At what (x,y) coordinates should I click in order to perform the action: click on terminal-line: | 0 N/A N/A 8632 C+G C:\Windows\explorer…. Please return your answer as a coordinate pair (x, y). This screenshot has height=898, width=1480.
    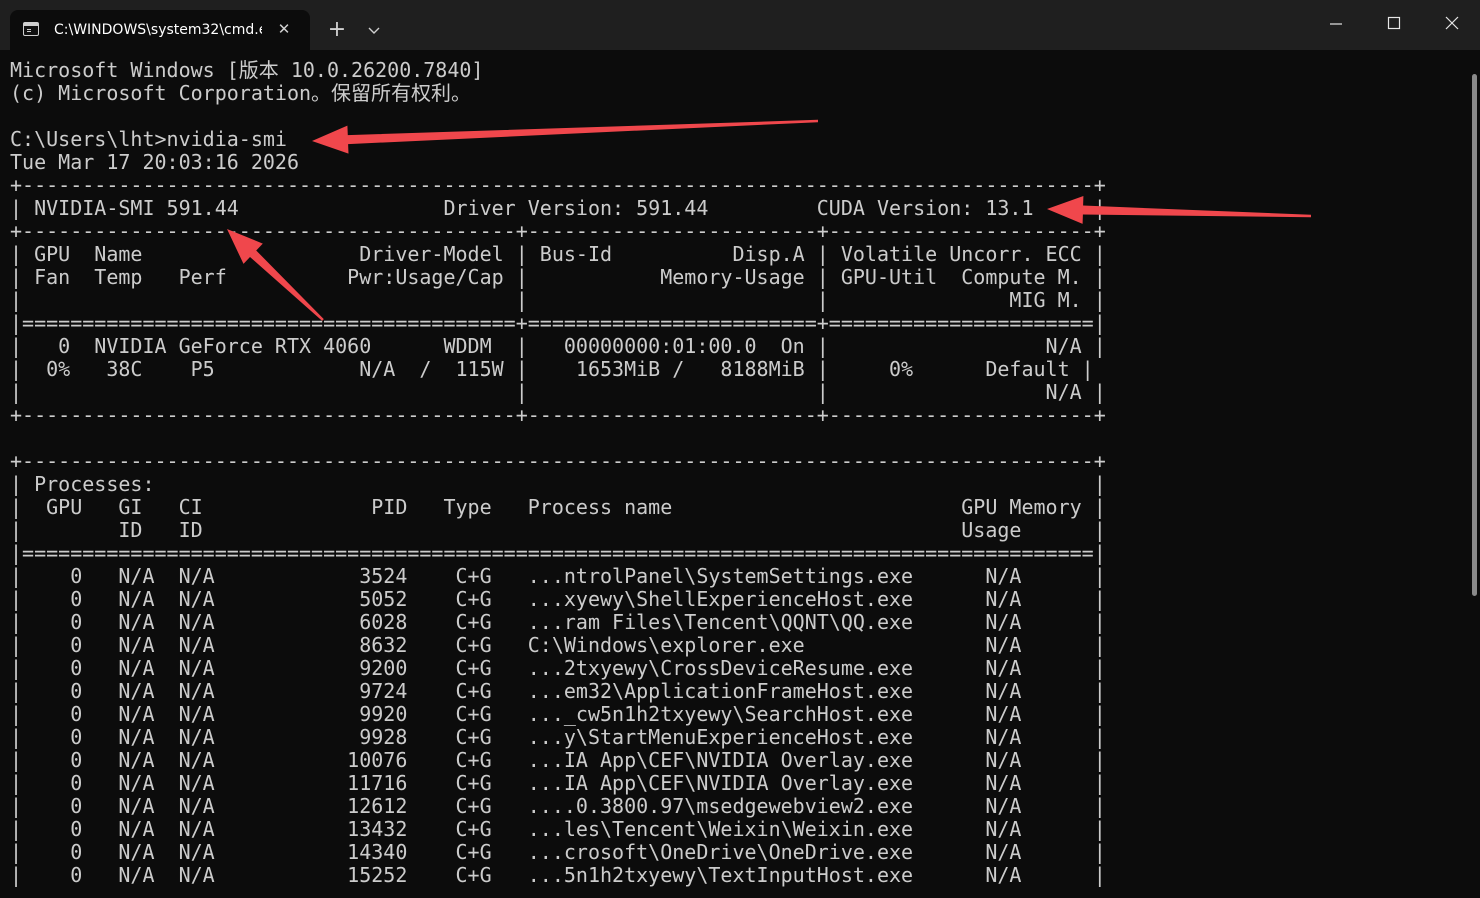
    Looking at the image, I should click on (558, 645).